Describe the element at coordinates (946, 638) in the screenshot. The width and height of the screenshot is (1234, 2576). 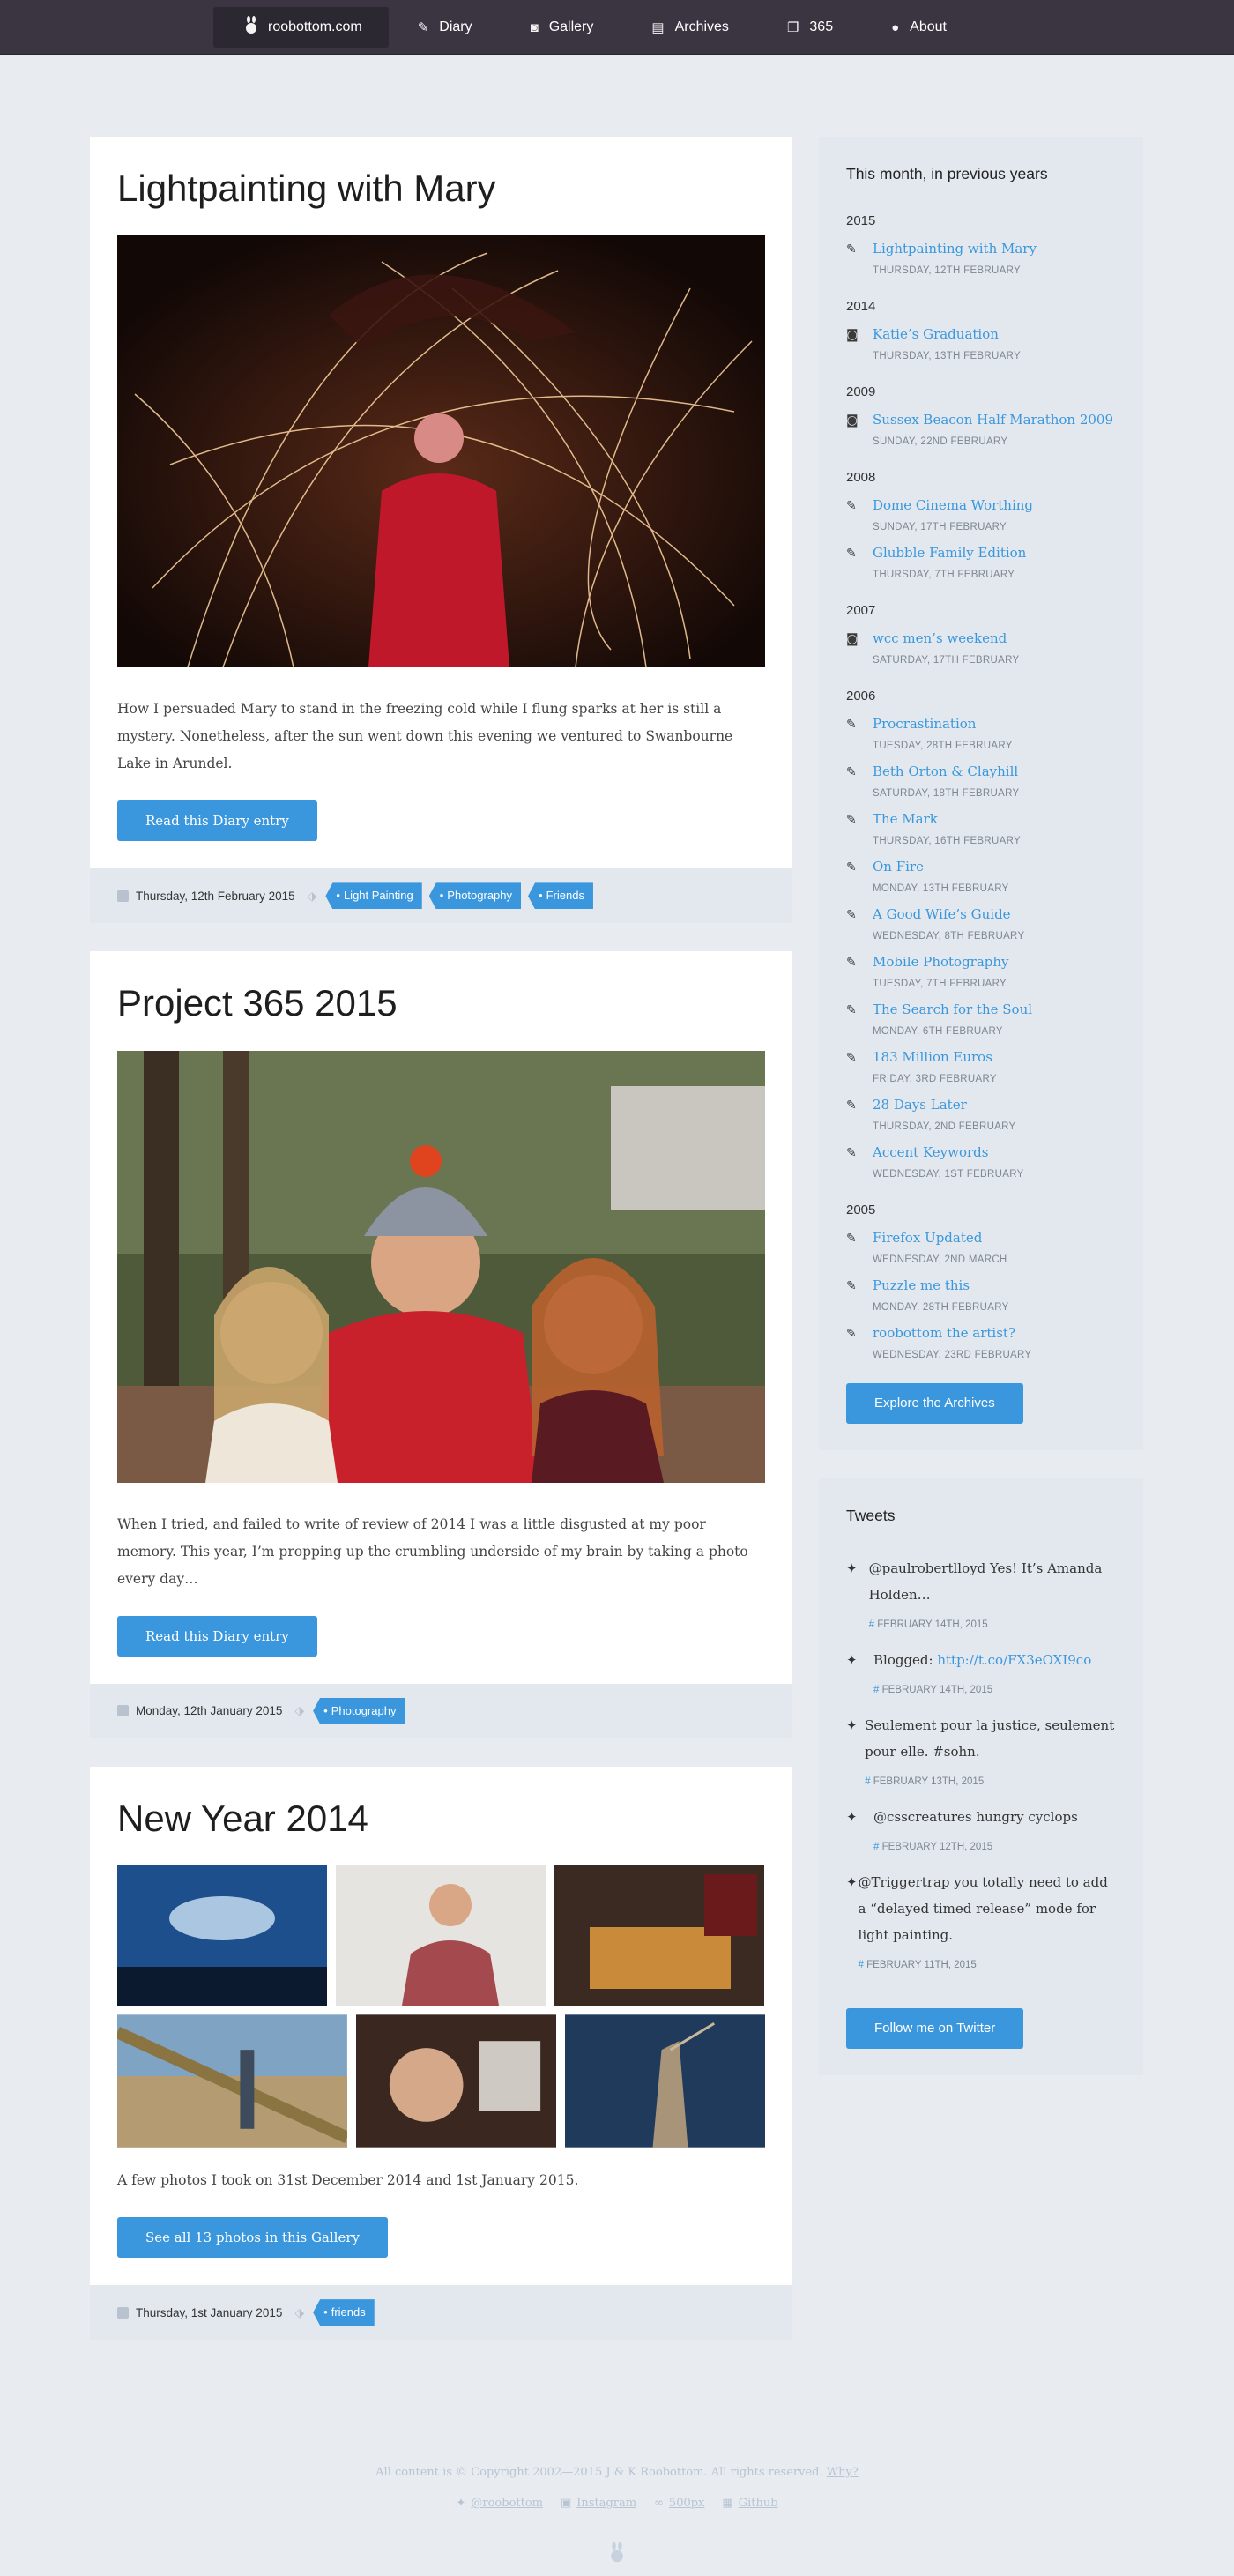
I see `history-entry-link: wcc men’s weekend` at that location.